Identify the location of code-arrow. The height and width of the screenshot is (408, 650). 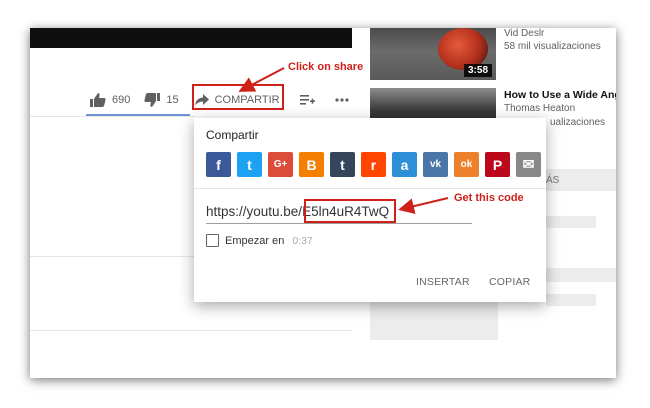
(423, 205).